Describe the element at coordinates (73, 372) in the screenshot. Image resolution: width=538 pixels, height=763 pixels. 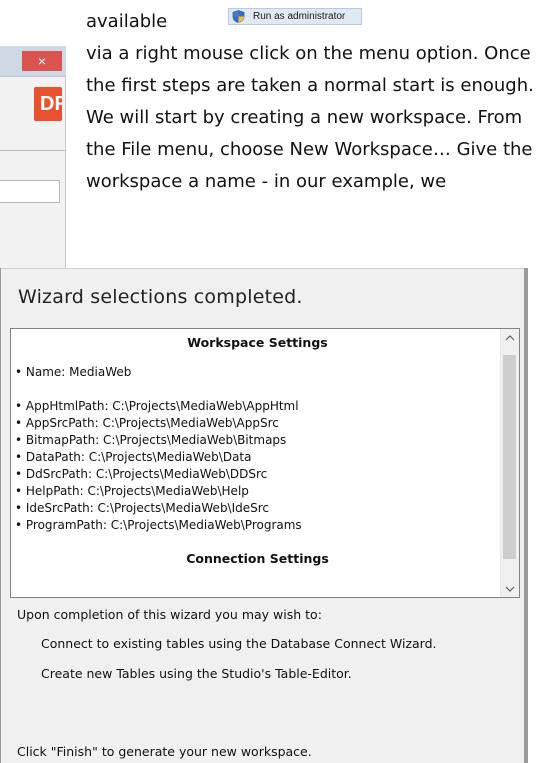
I see `workspace-name-line: • Name: MediaWeb` at that location.